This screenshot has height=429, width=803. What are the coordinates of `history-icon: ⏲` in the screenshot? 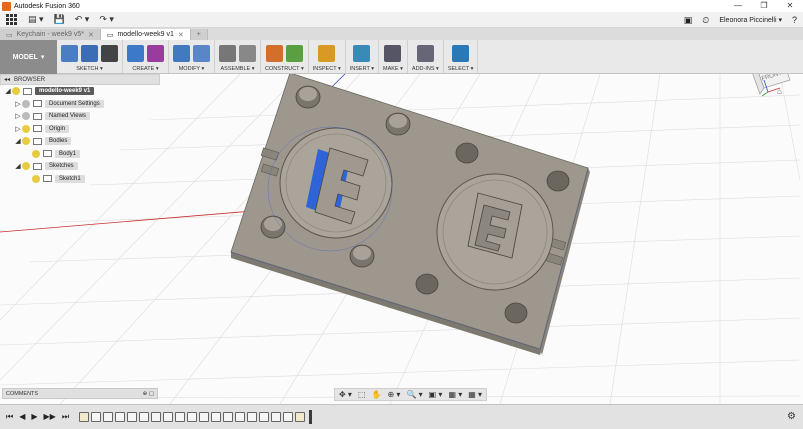 It's located at (705, 20).